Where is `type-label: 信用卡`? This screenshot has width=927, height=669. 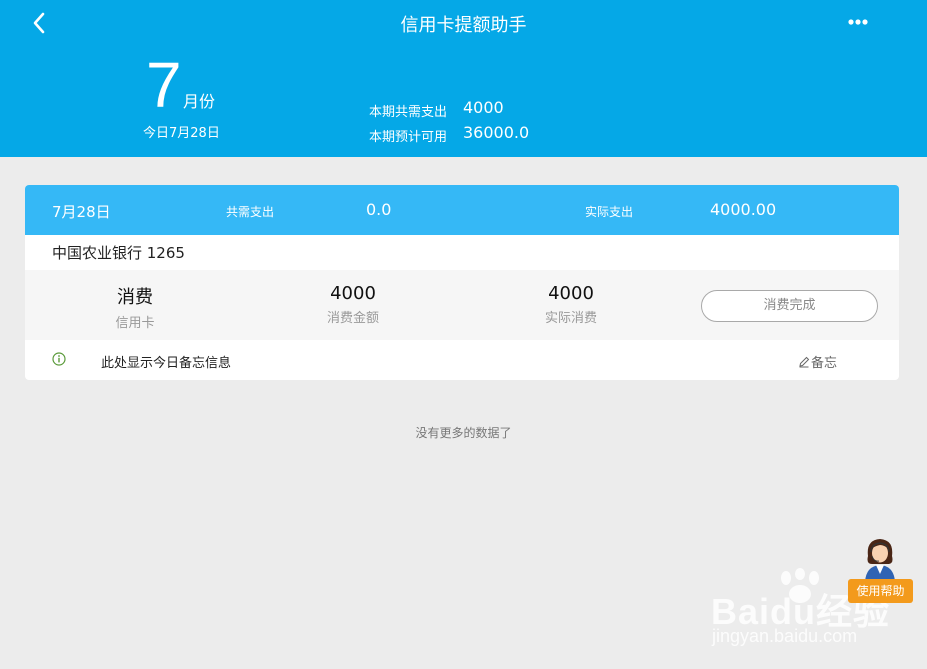
type-label: 信用卡 is located at coordinates (135, 323).